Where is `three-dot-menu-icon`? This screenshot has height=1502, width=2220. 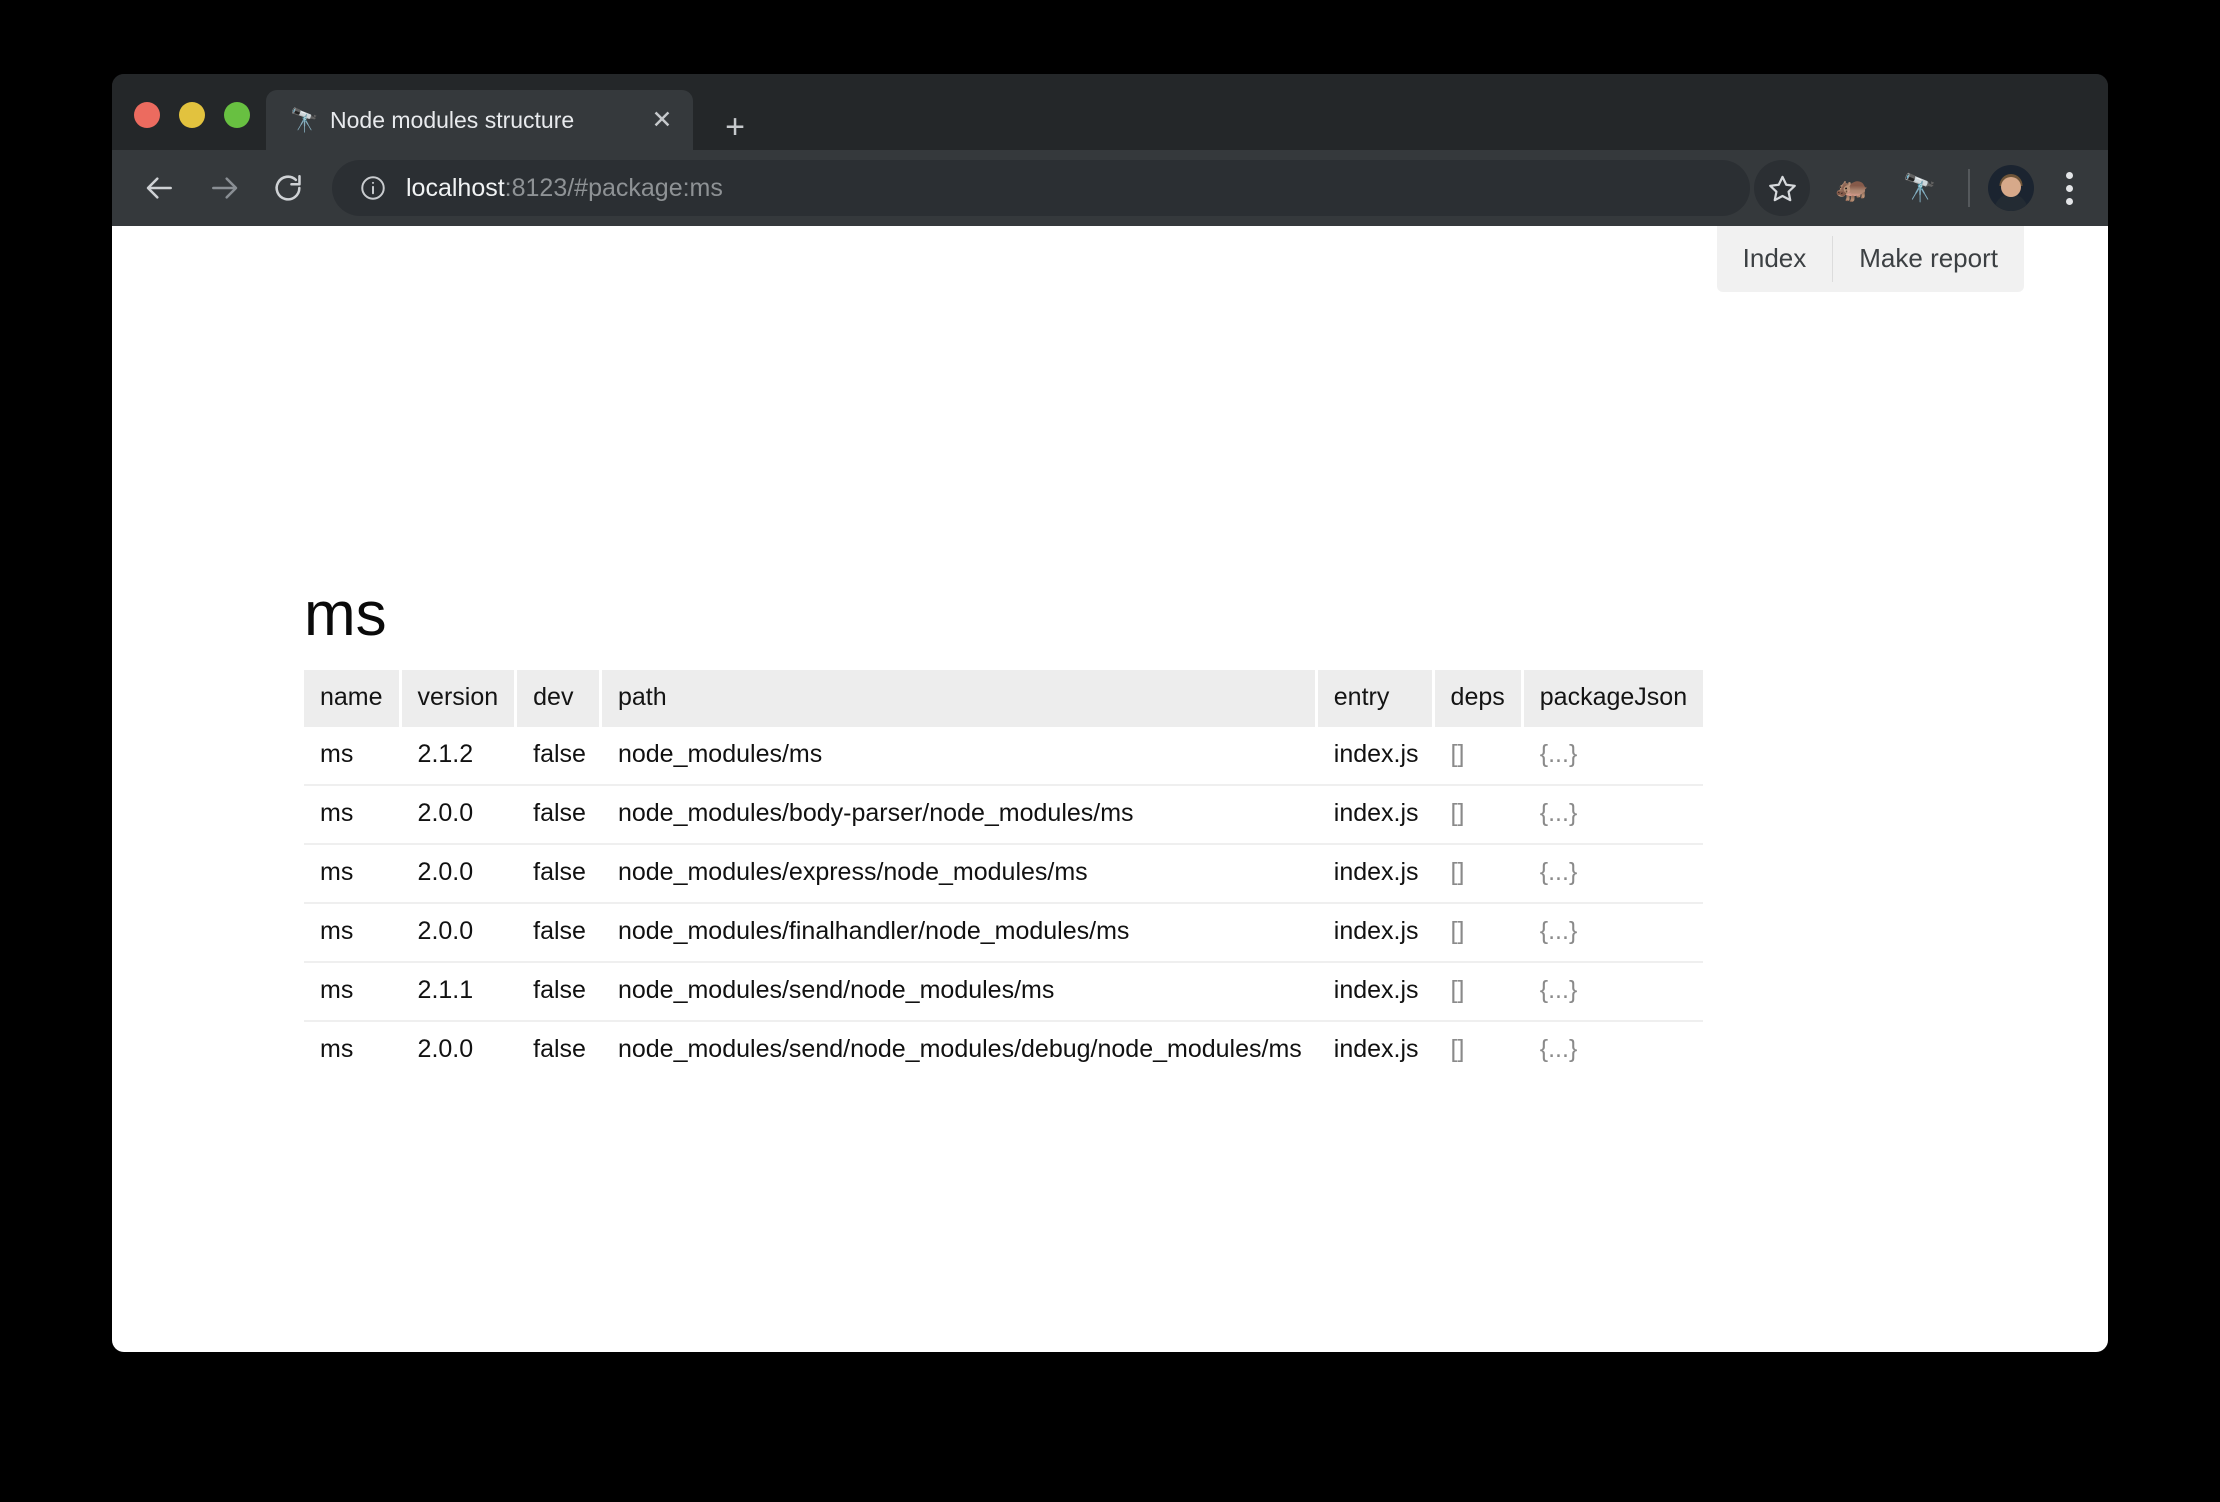 three-dot-menu-icon is located at coordinates (2069, 188).